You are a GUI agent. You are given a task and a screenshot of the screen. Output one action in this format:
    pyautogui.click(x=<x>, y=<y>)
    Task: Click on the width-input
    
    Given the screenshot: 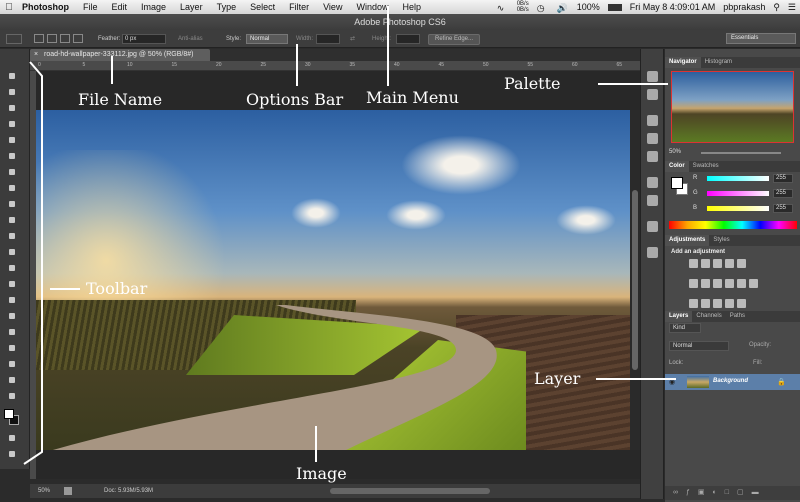 What is the action you would take?
    pyautogui.click(x=328, y=39)
    